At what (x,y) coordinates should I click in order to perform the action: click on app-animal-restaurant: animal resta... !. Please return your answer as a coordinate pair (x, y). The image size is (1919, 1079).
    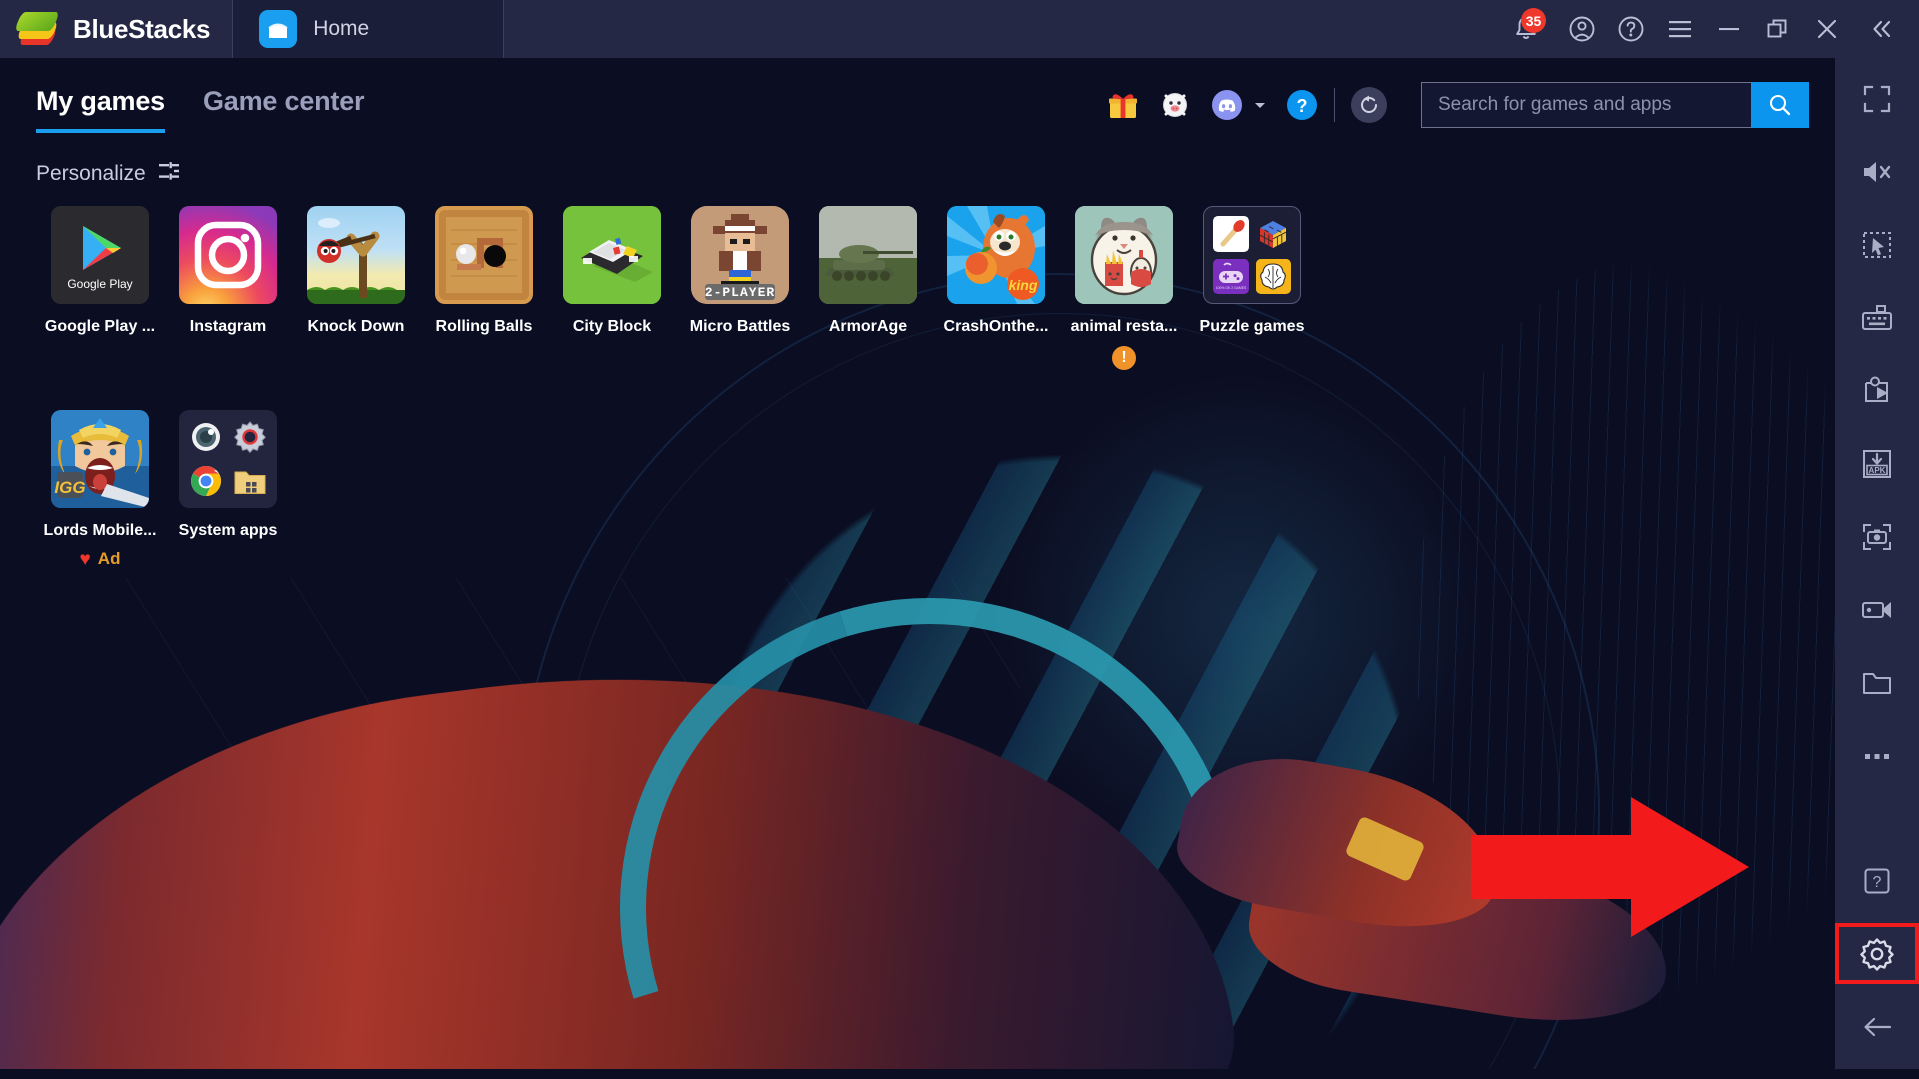
    Looking at the image, I should click on (1124, 285).